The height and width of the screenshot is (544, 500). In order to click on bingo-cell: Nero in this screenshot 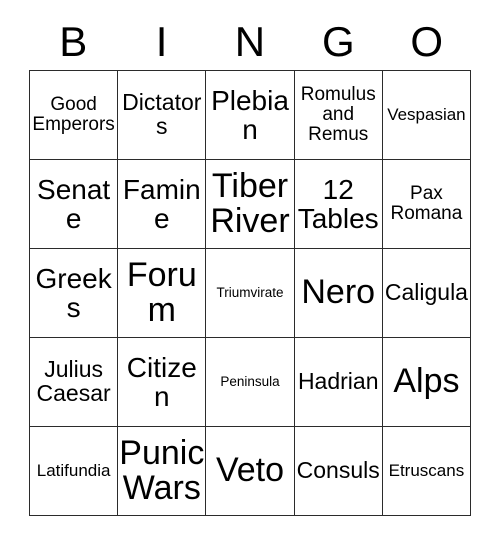, I will do `click(338, 293)`.